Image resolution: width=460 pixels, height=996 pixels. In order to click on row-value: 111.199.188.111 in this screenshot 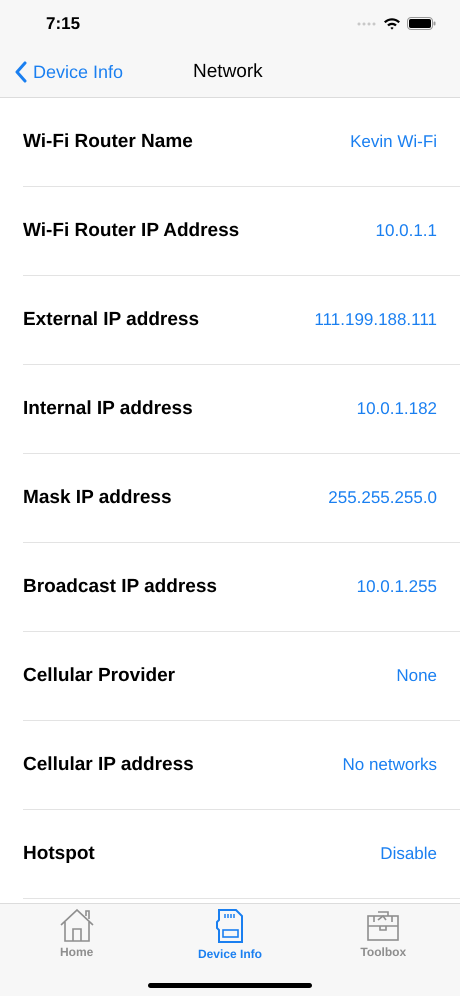, I will do `click(375, 320)`.